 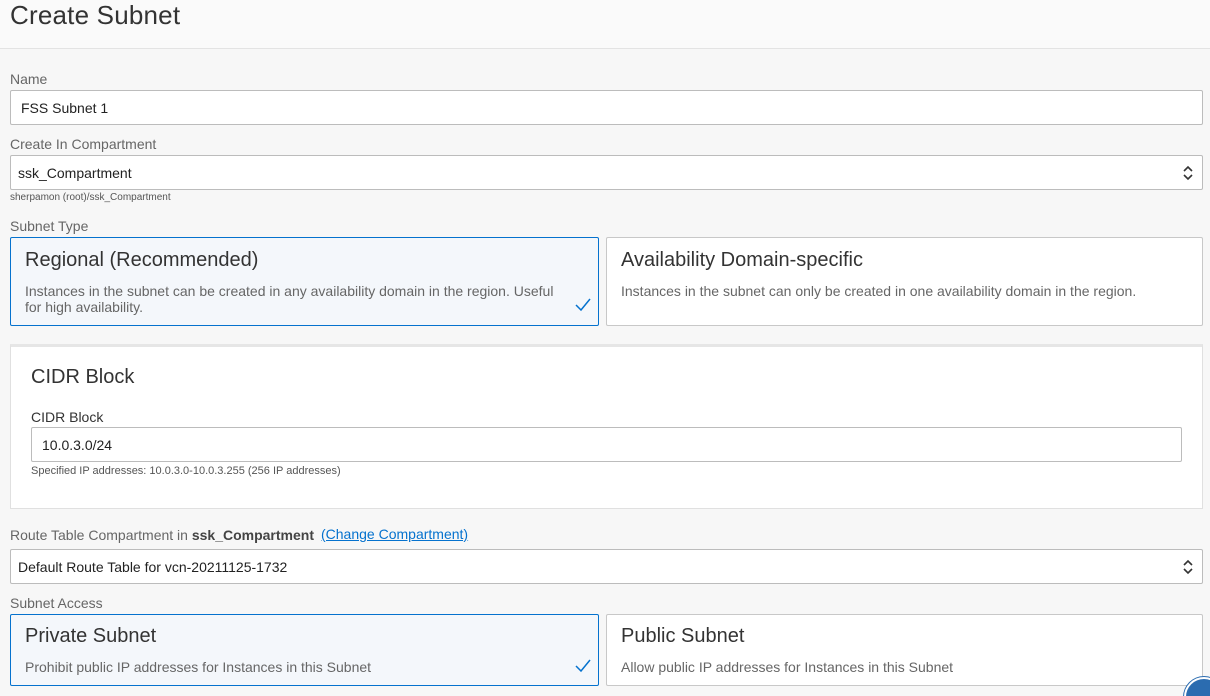 What do you see at coordinates (606, 107) in the screenshot?
I see `name-input: FSS Subnet 1` at bounding box center [606, 107].